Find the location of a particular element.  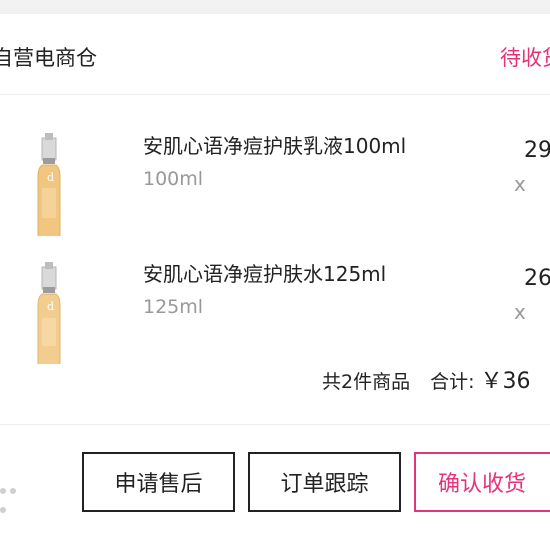

store-header: 自营电商仓 待收货 is located at coordinates (275, 54).